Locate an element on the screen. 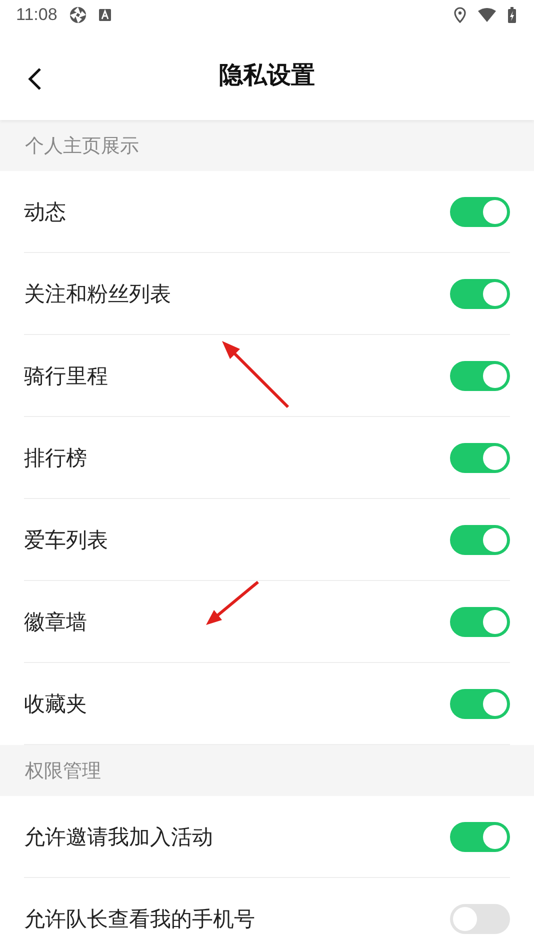  status-time: 11:08 is located at coordinates (37, 15).